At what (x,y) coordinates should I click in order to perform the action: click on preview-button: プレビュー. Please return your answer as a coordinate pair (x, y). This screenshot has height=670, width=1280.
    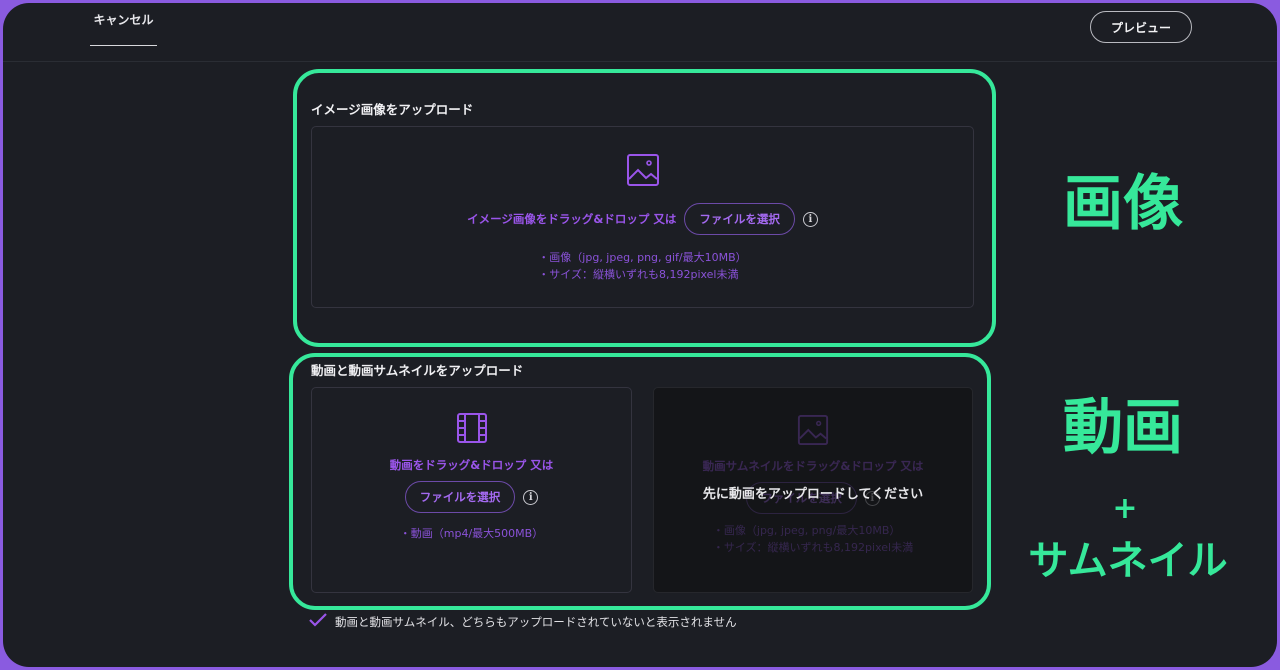
    Looking at the image, I should click on (1141, 27).